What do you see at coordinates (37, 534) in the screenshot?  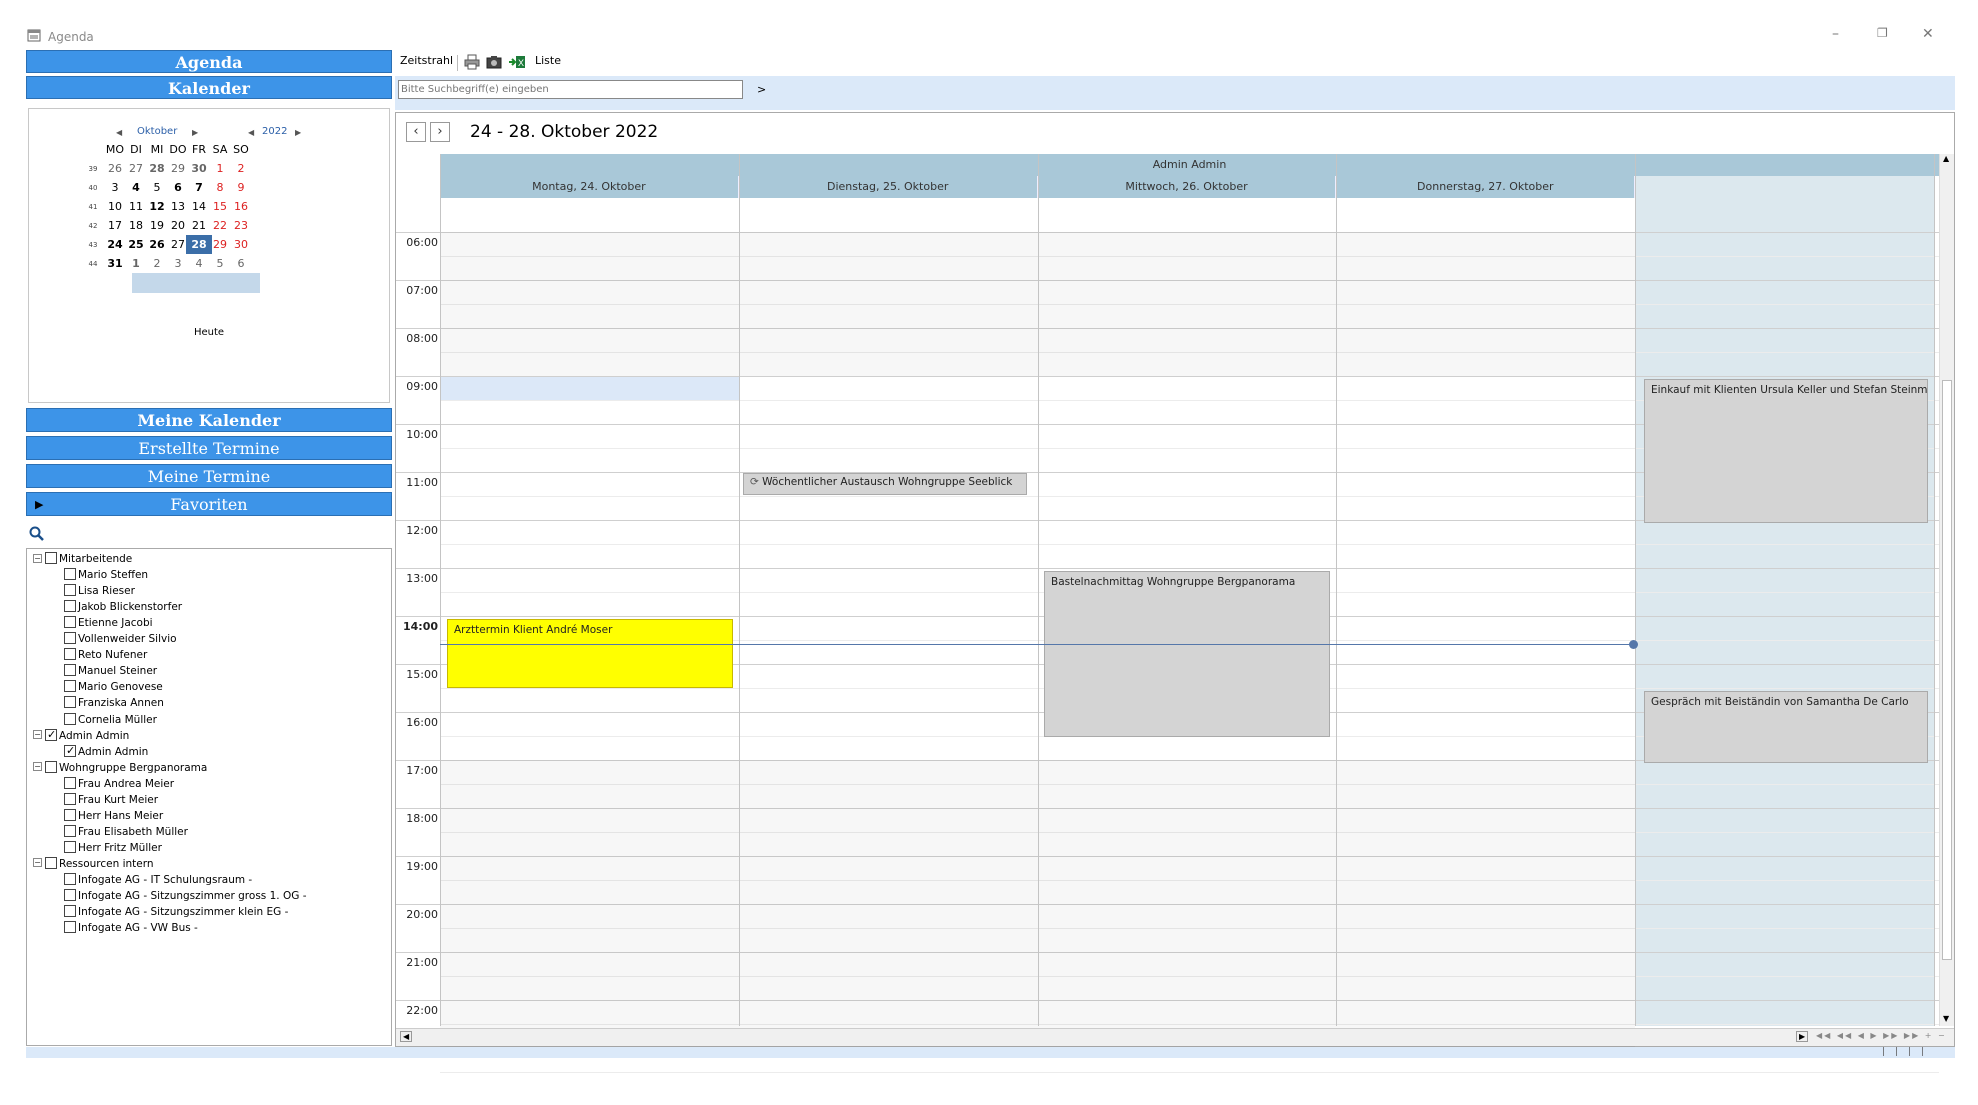 I see `search-icon` at bounding box center [37, 534].